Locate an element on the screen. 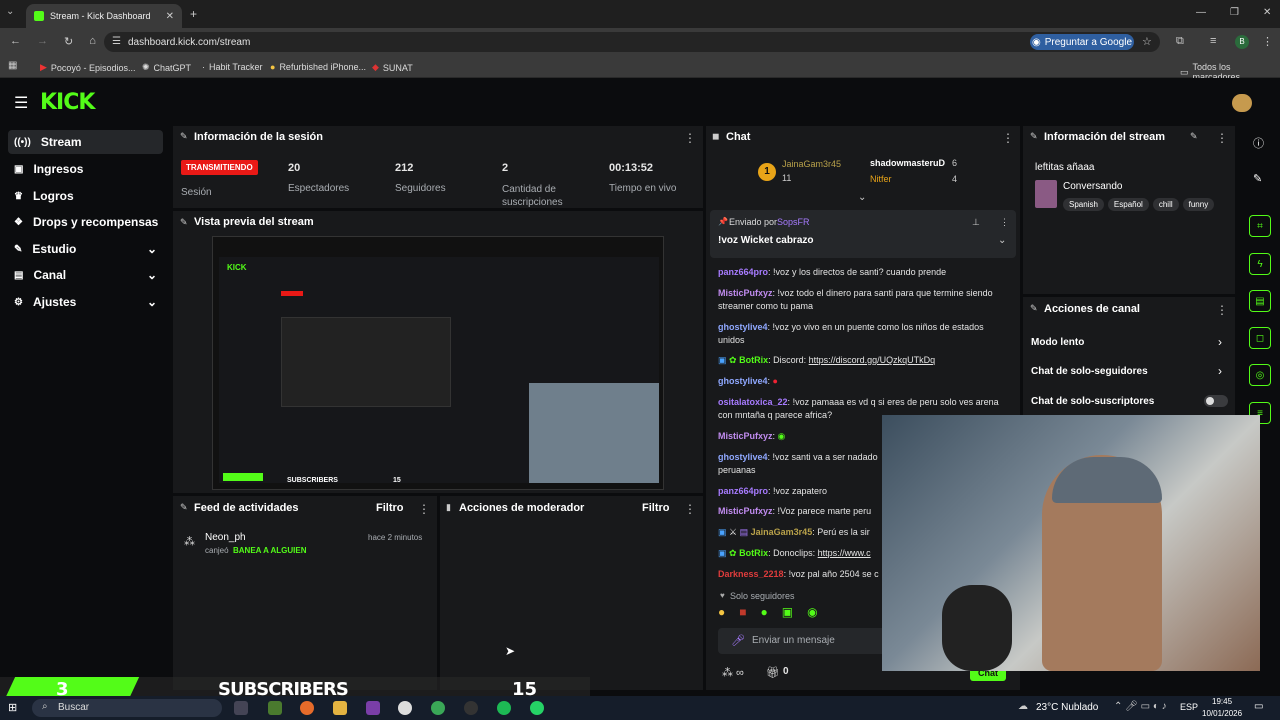 This screenshot has width=1280, height=720. browser-tab: Stream - Kick Dashboard ✕ is located at coordinates (104, 16).